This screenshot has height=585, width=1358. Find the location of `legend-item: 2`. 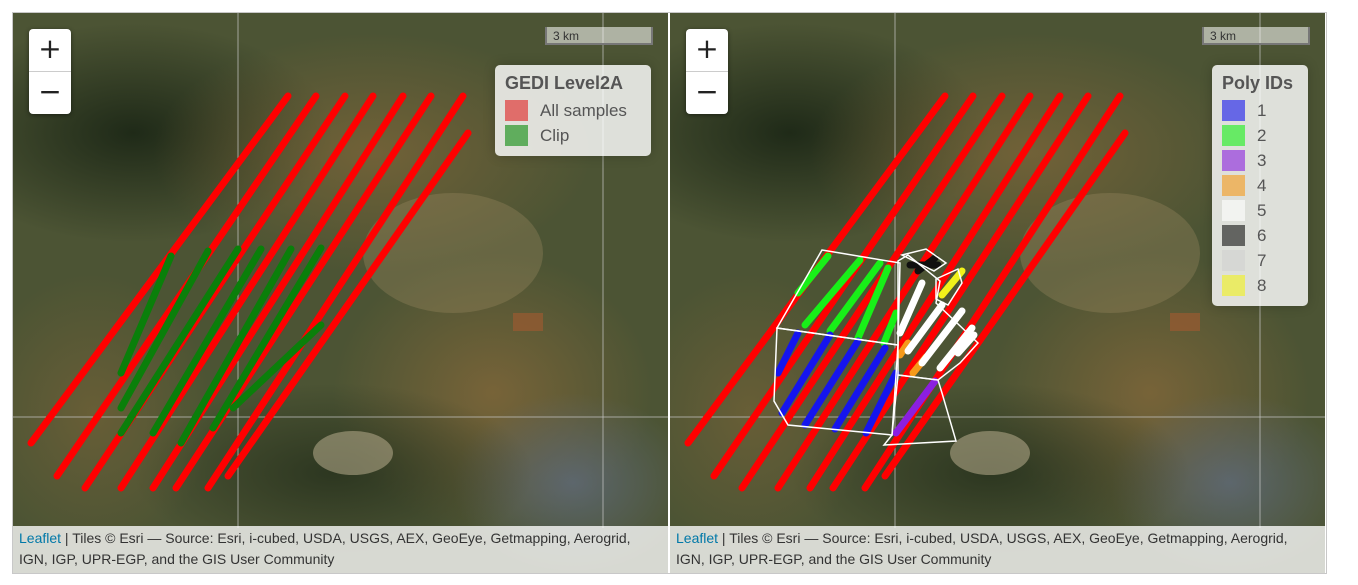

legend-item: 2 is located at coordinates (1260, 135).